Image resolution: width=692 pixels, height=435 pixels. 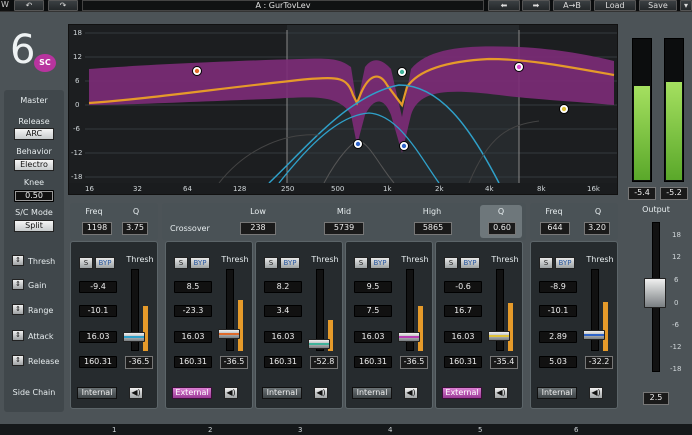 I want to click on sidechain-row-label: Side Chain, so click(x=34, y=392).